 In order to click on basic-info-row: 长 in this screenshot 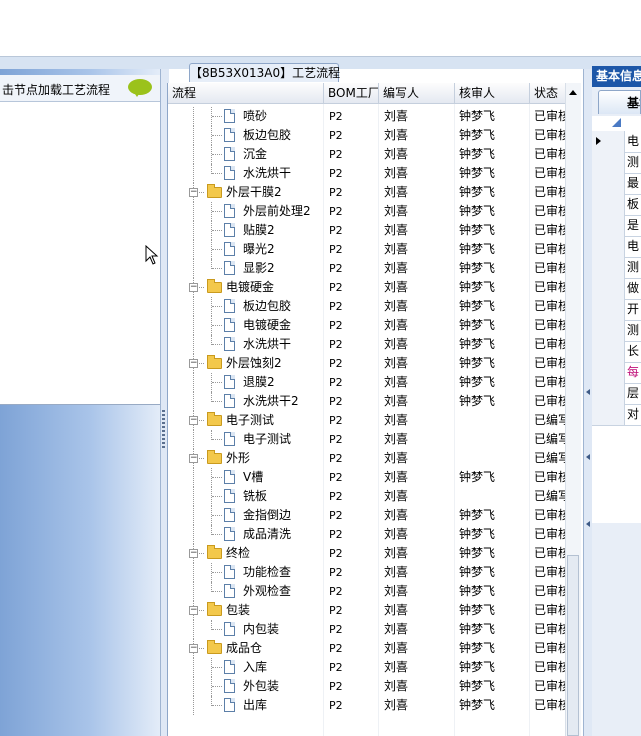, I will do `click(616, 352)`.